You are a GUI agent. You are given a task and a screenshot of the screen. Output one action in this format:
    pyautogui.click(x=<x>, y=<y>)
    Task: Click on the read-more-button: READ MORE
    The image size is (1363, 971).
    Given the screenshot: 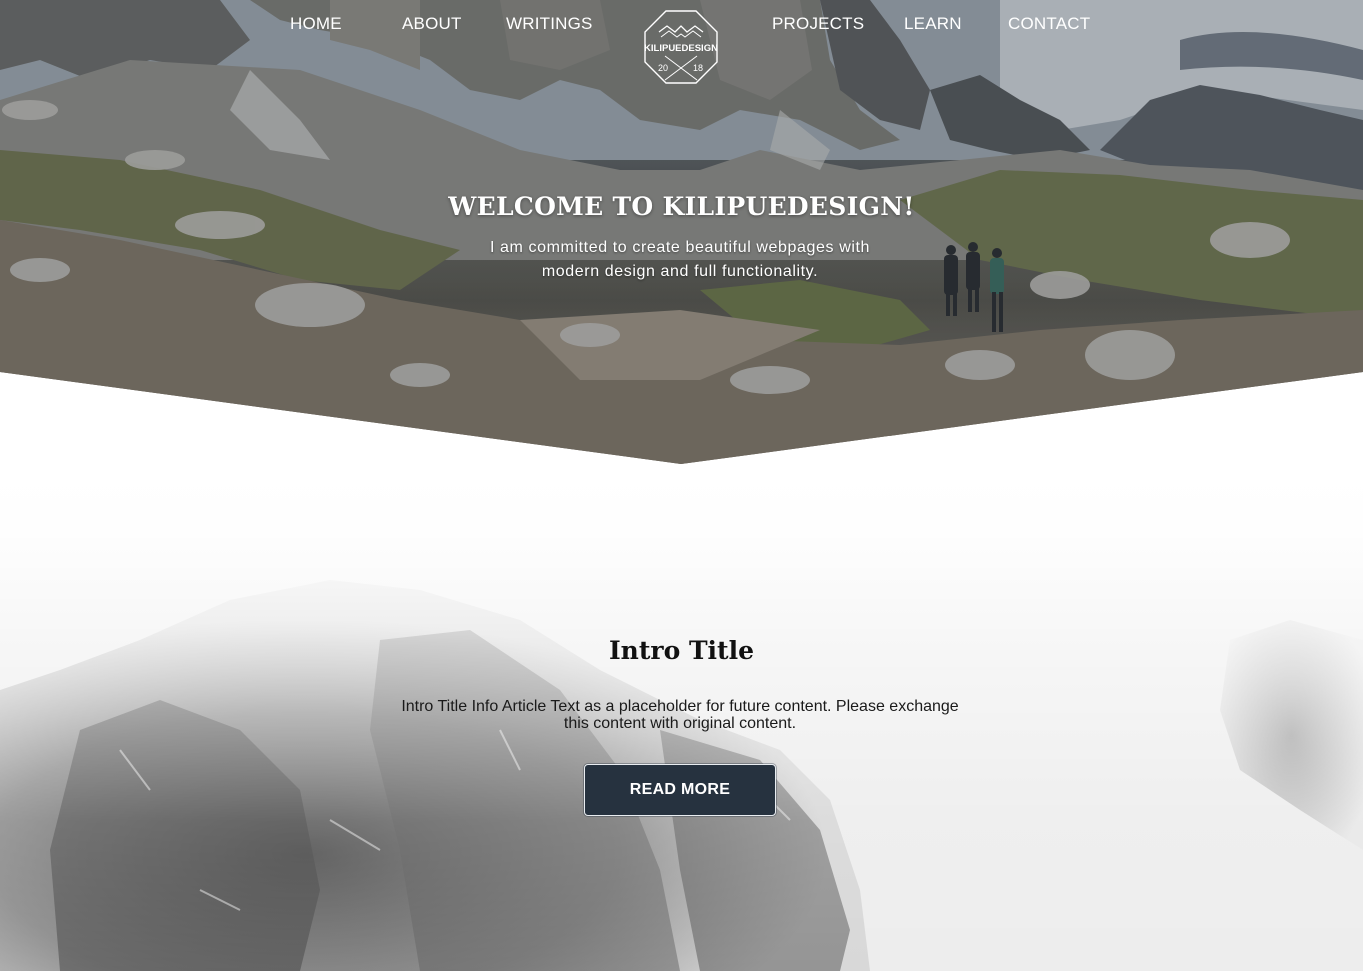 What is the action you would take?
    pyautogui.click(x=680, y=790)
    